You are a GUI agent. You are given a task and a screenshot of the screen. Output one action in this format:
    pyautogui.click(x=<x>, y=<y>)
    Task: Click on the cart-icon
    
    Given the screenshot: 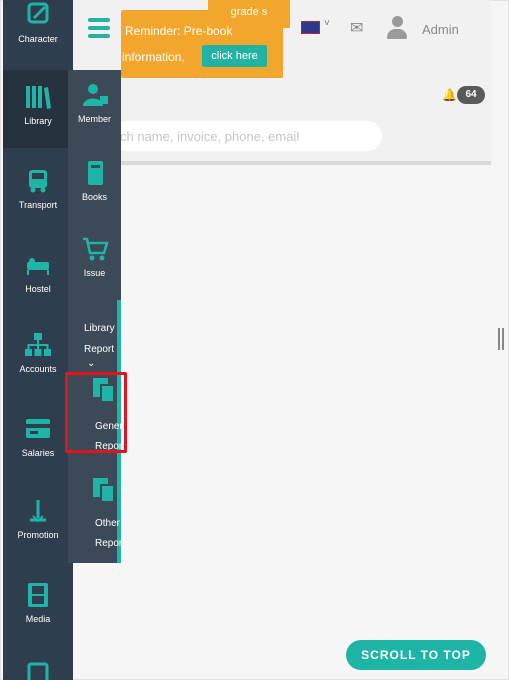 What is the action you would take?
    pyautogui.click(x=95, y=249)
    